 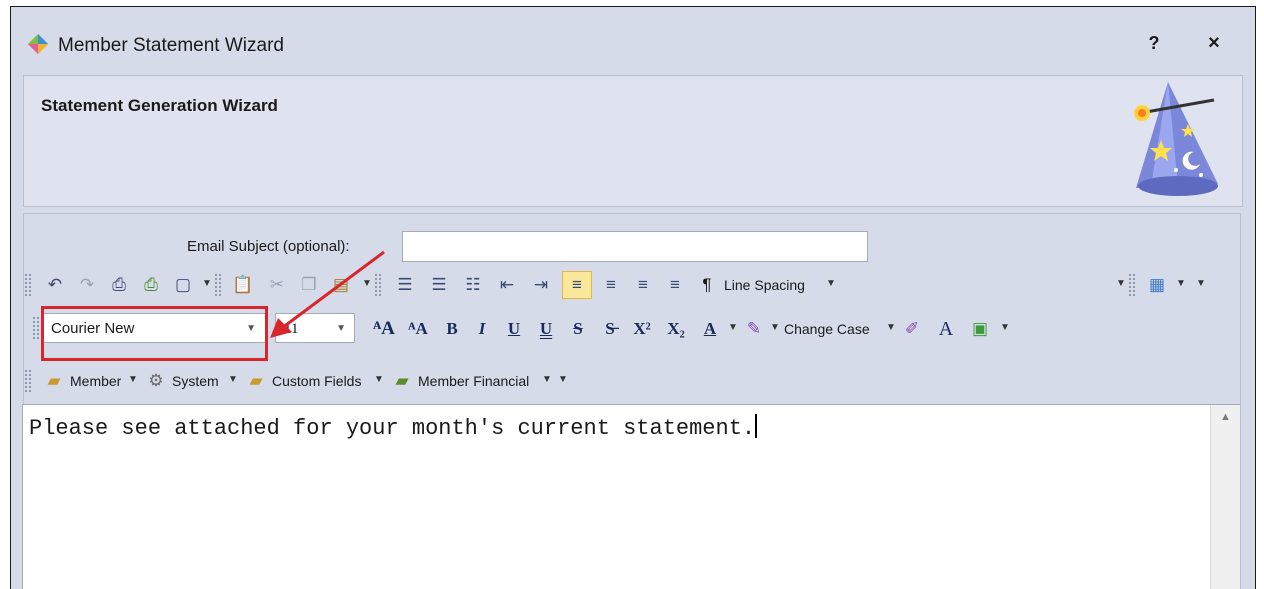 What do you see at coordinates (233, 379) in the screenshot?
I see `system-dropdown-icon: ▼` at bounding box center [233, 379].